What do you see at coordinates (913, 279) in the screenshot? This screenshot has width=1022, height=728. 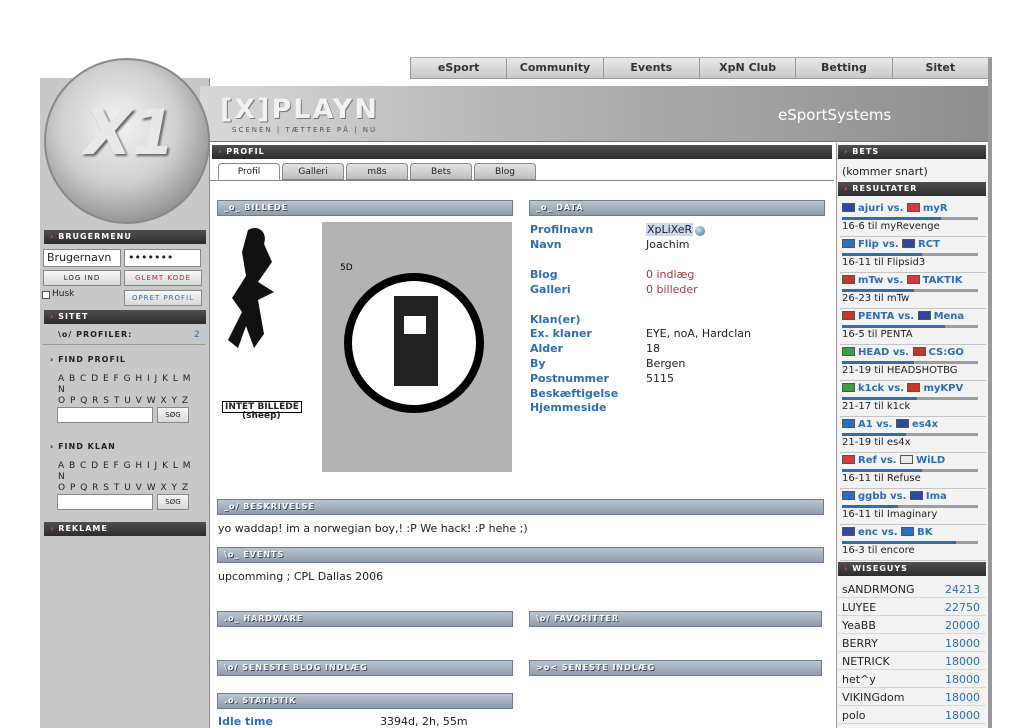 I see `flag-icon` at bounding box center [913, 279].